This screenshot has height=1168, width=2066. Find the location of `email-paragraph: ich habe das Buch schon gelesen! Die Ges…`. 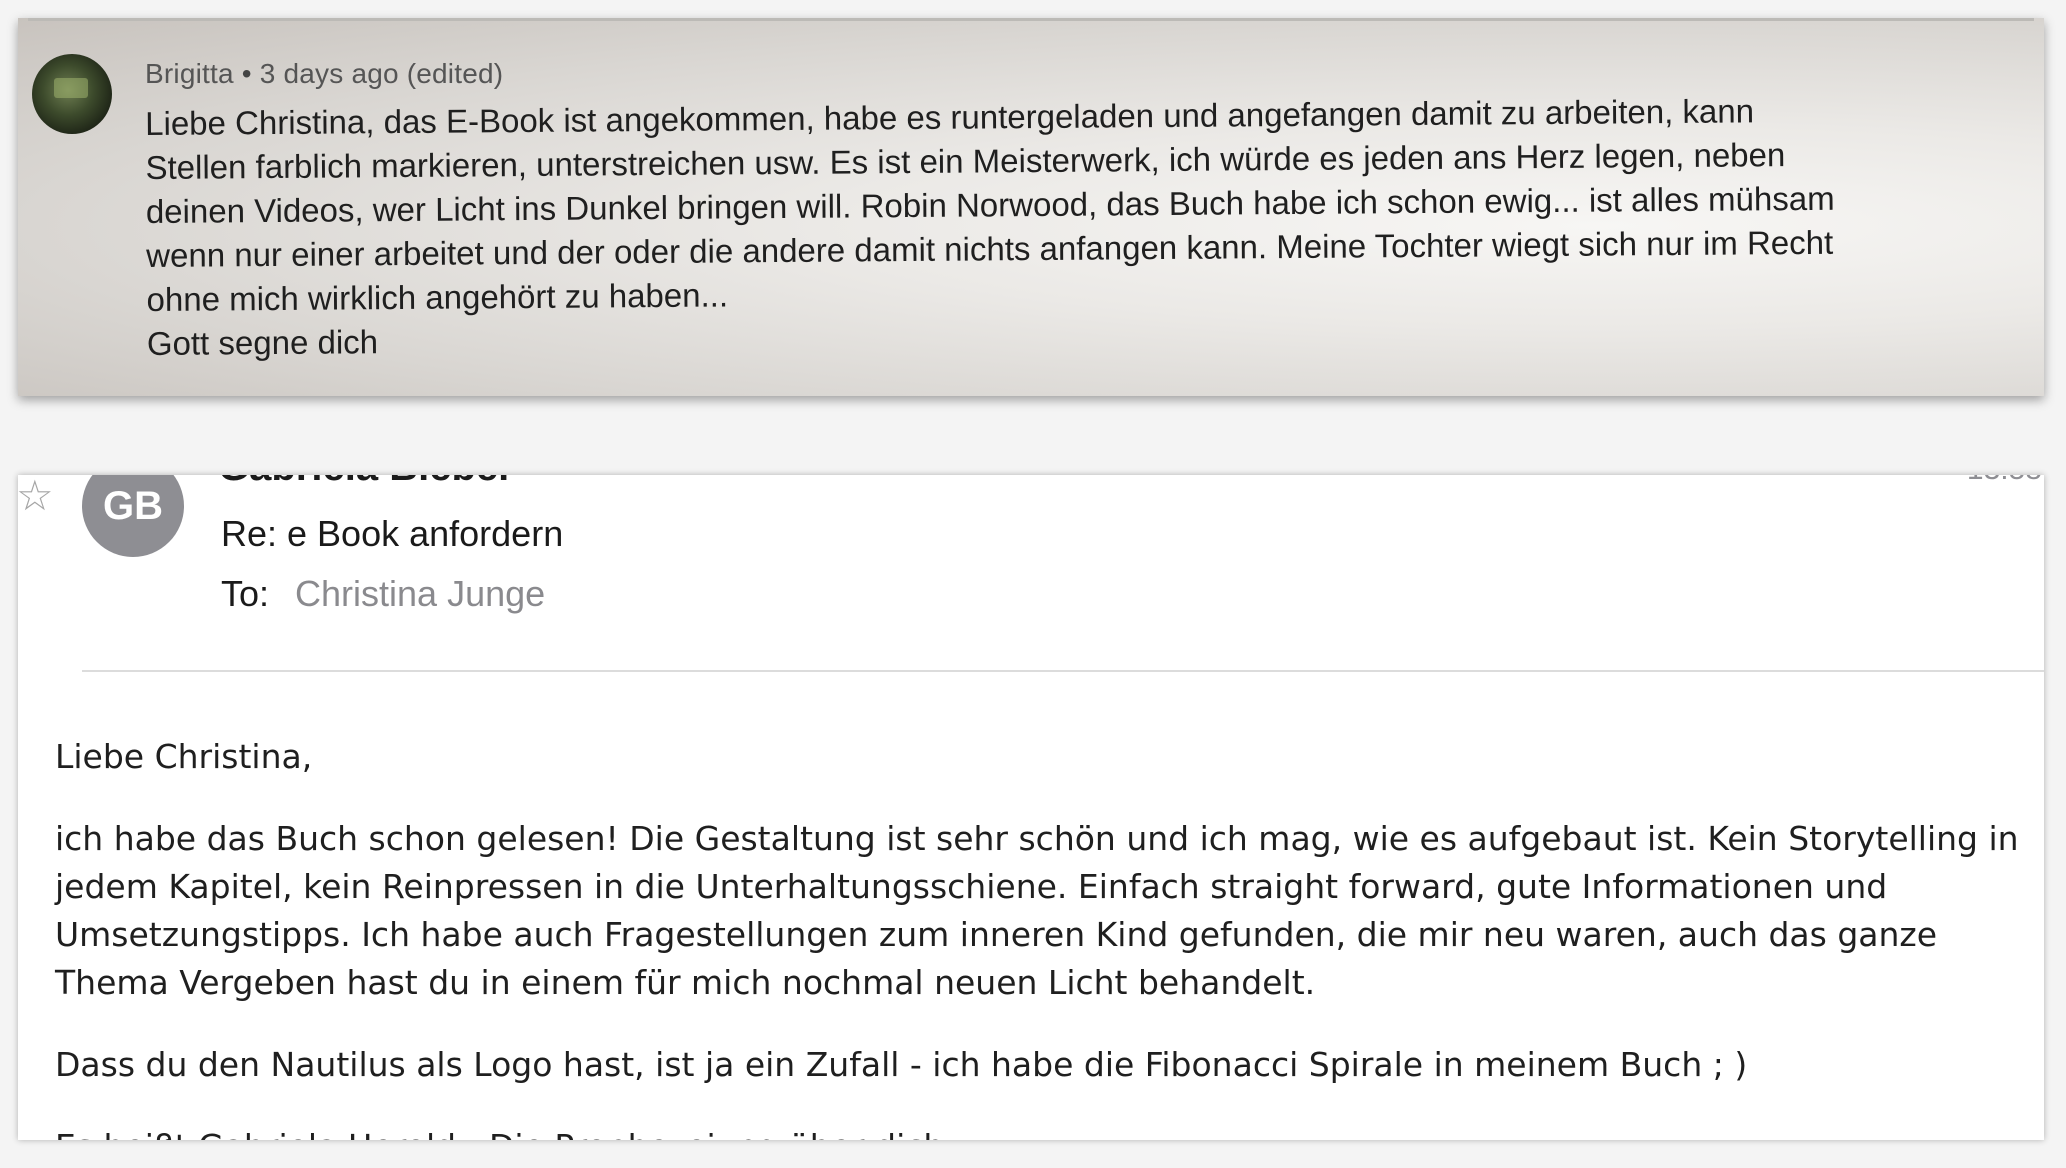

email-paragraph: ich habe das Buch schon gelesen! Die Ges… is located at coordinates (1037, 910).